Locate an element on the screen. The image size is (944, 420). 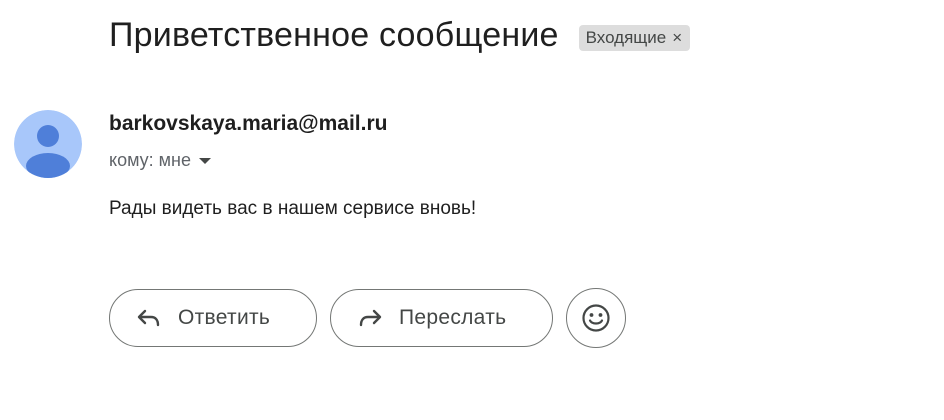
recipient-line: кому: мне is located at coordinates (160, 160).